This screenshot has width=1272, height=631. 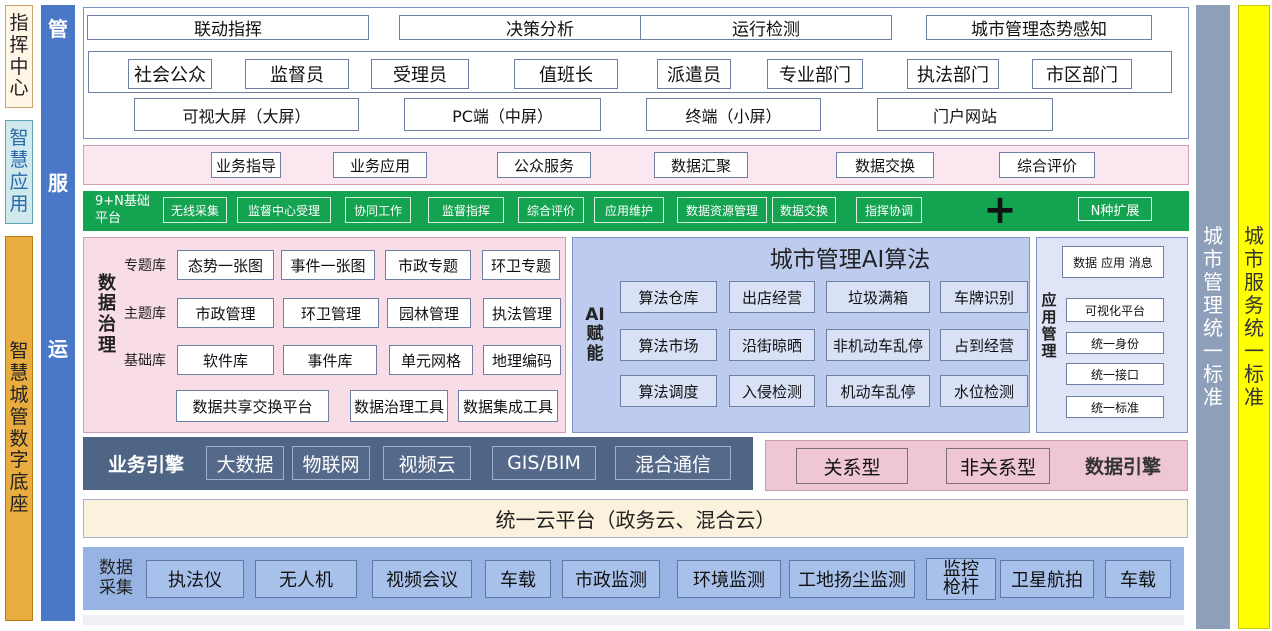 What do you see at coordinates (116, 578) in the screenshot?
I see `collection-title: 数据采集` at bounding box center [116, 578].